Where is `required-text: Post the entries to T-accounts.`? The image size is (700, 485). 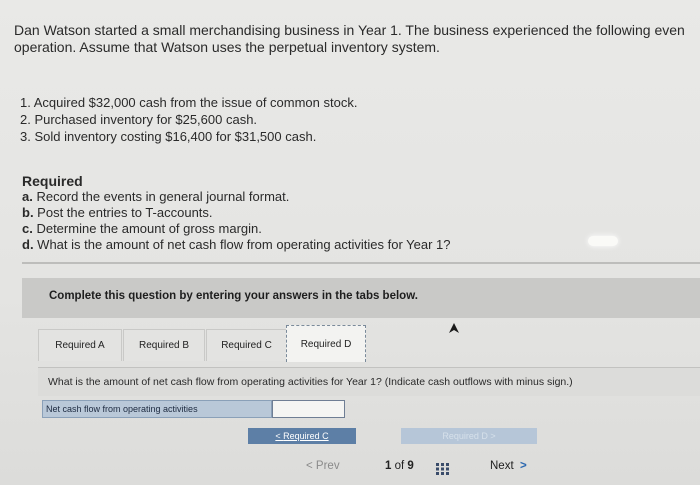
required-text: Post the entries to T-accounts. is located at coordinates (123, 212).